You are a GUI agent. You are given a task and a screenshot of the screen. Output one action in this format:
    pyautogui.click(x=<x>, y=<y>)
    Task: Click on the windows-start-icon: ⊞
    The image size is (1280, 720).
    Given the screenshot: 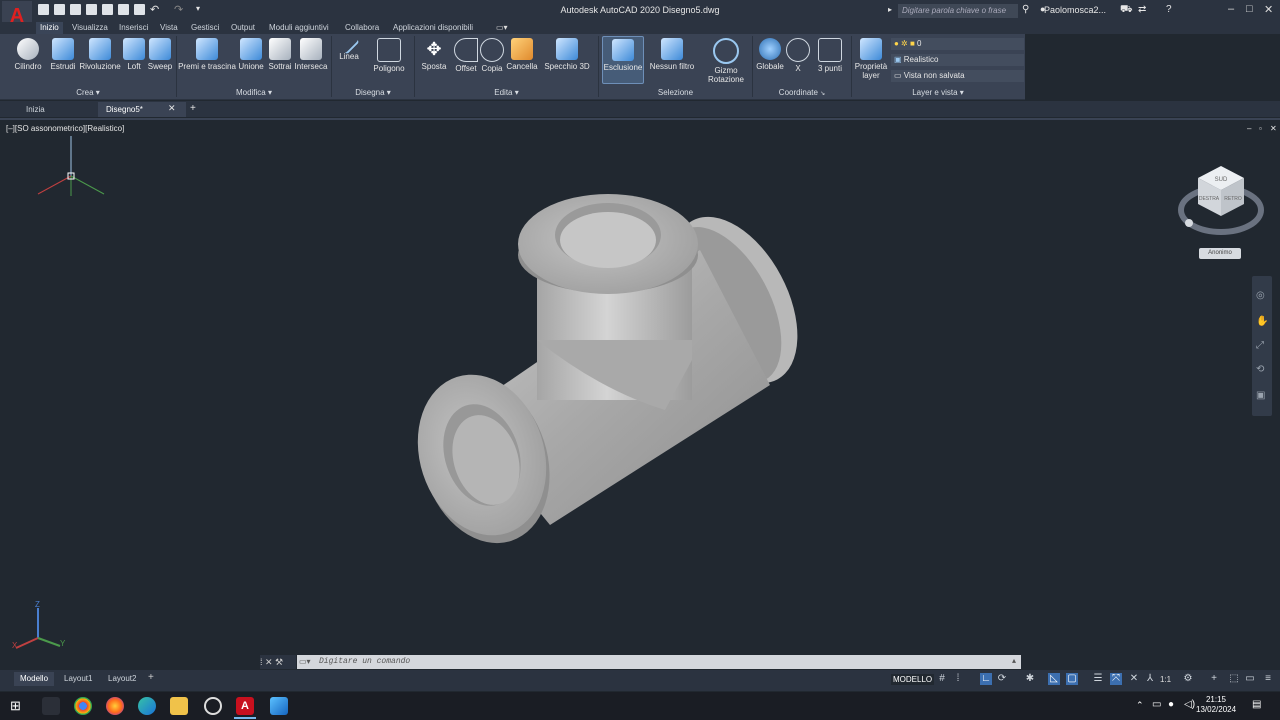 What is the action you would take?
    pyautogui.click(x=15, y=706)
    